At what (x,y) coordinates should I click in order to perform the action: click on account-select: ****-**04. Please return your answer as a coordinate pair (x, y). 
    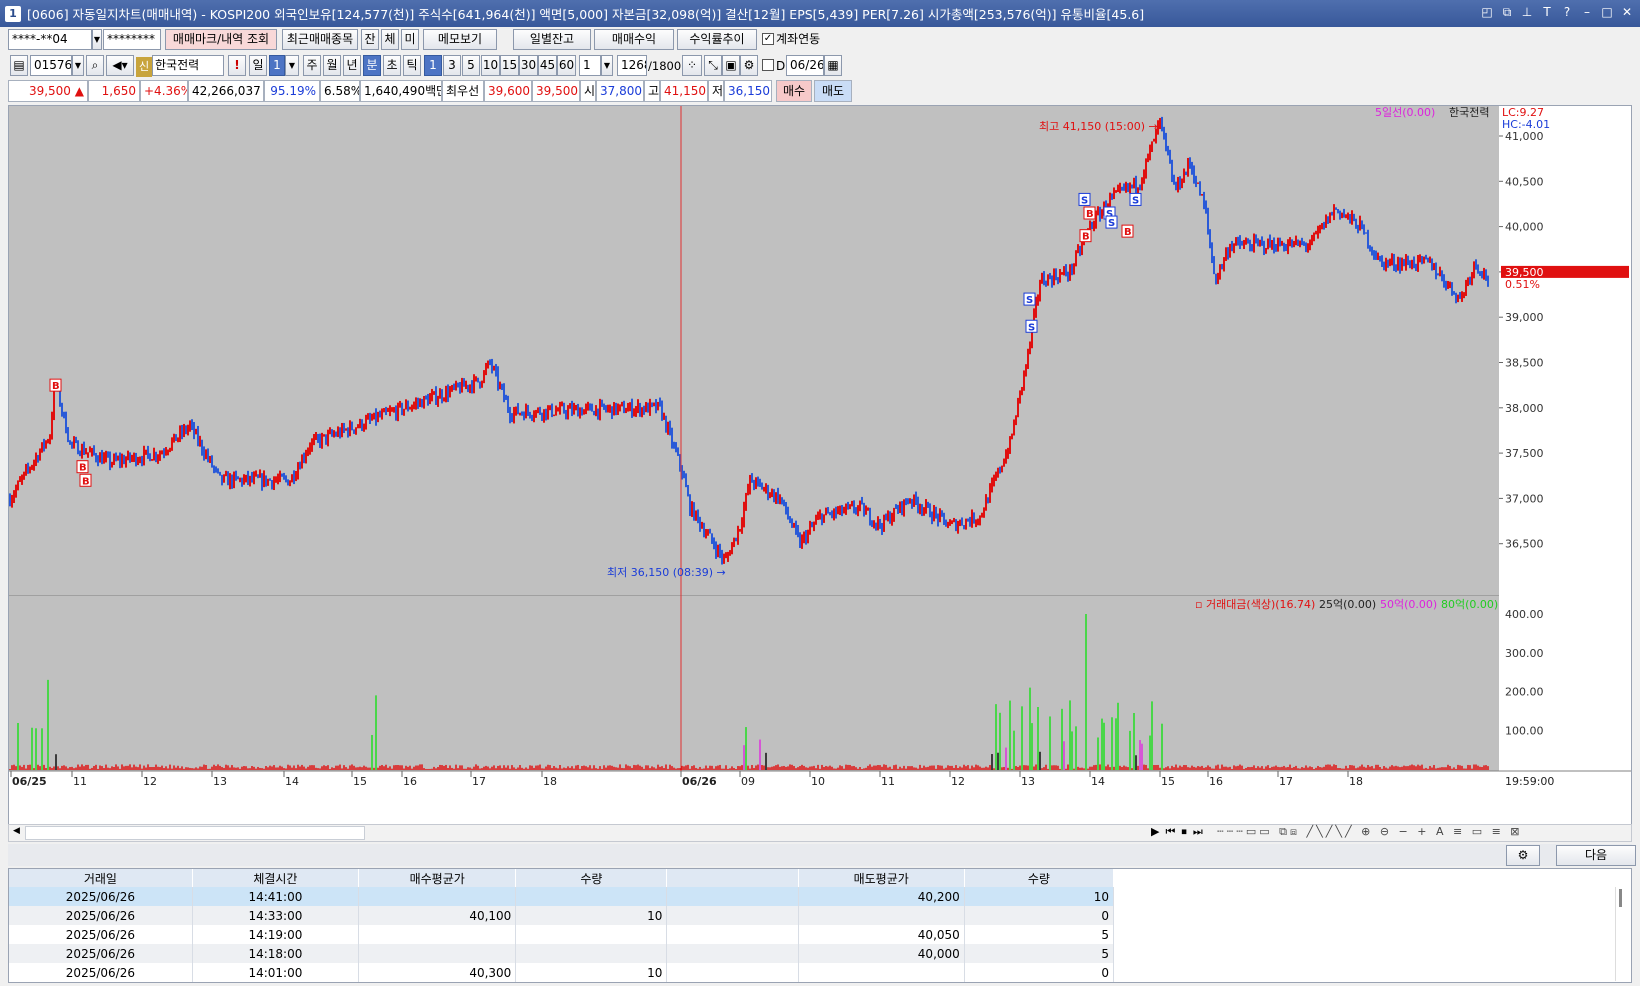
    Looking at the image, I should click on (50, 39).